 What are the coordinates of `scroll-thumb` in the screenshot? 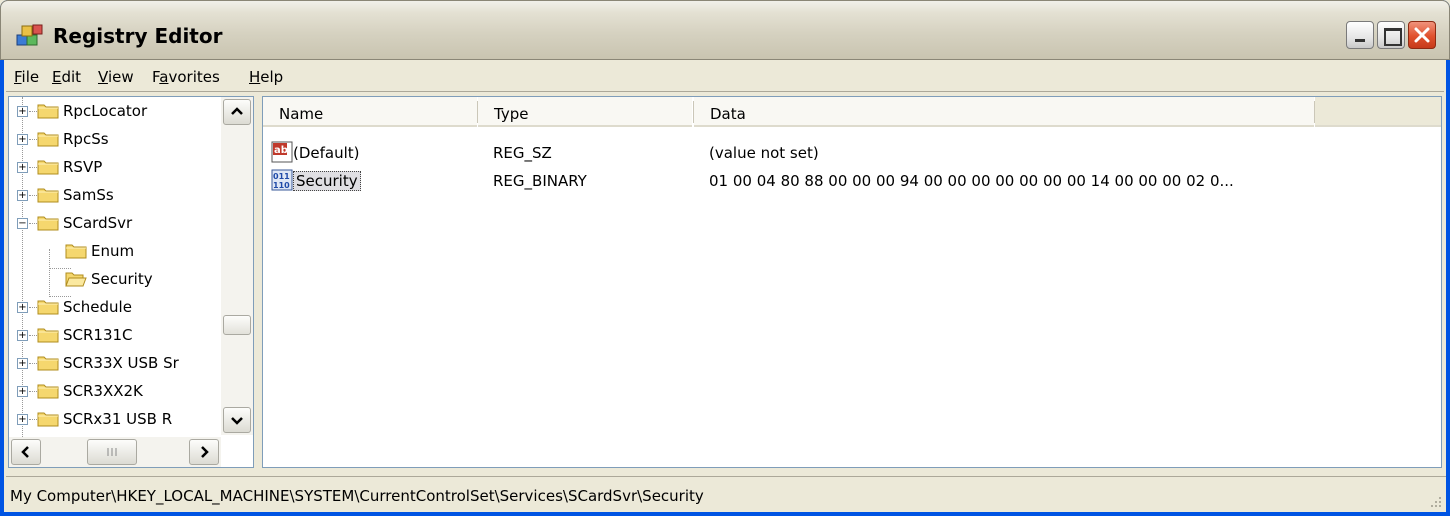 It's located at (237, 325).